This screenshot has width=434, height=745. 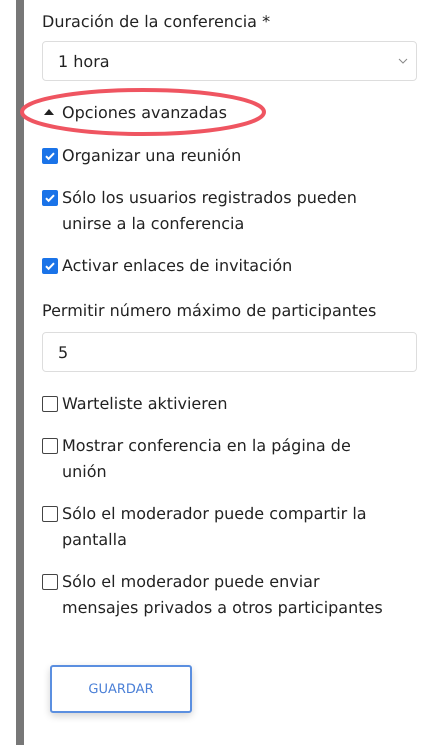 What do you see at coordinates (210, 311) in the screenshot?
I see `field-label: Permitir número máximo de participantes` at bounding box center [210, 311].